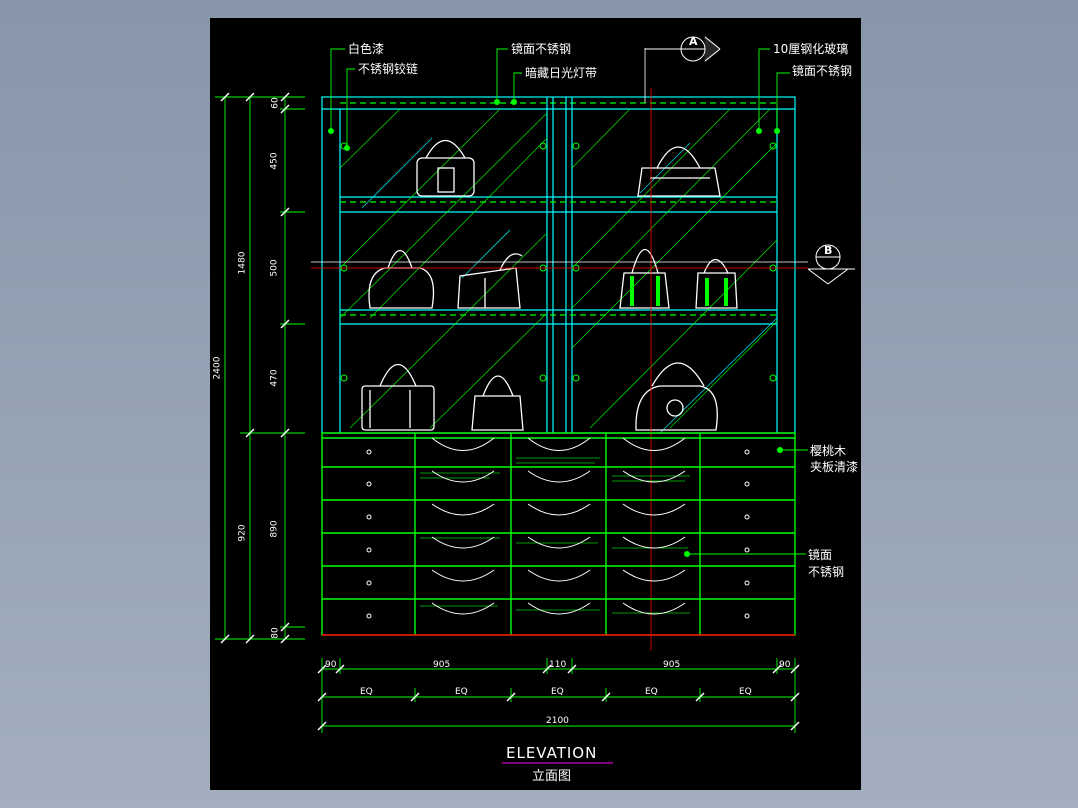  What do you see at coordinates (811, 49) in the screenshot?
I see `callout-tempered-glass: 10厘钢化玻璃` at bounding box center [811, 49].